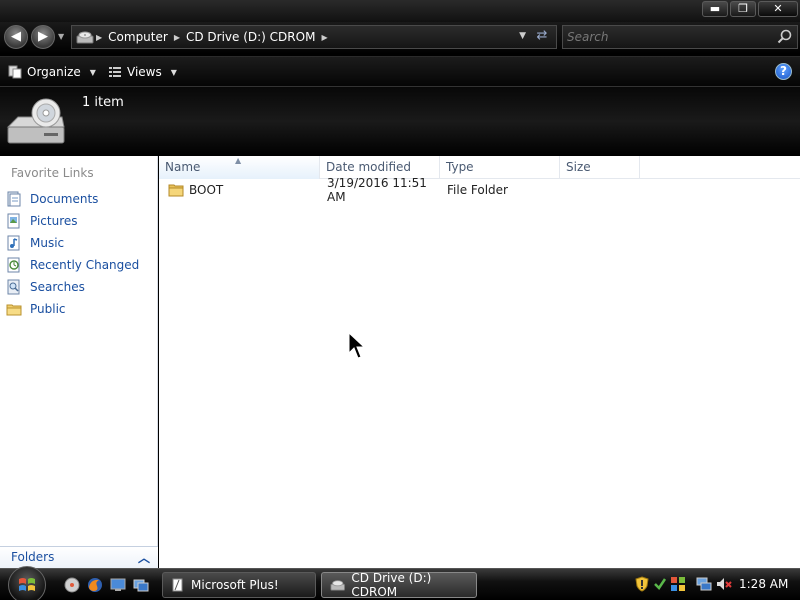 The height and width of the screenshot is (600, 800). What do you see at coordinates (174, 72) in the screenshot?
I see `views-dropdown-icon: ▼` at bounding box center [174, 72].